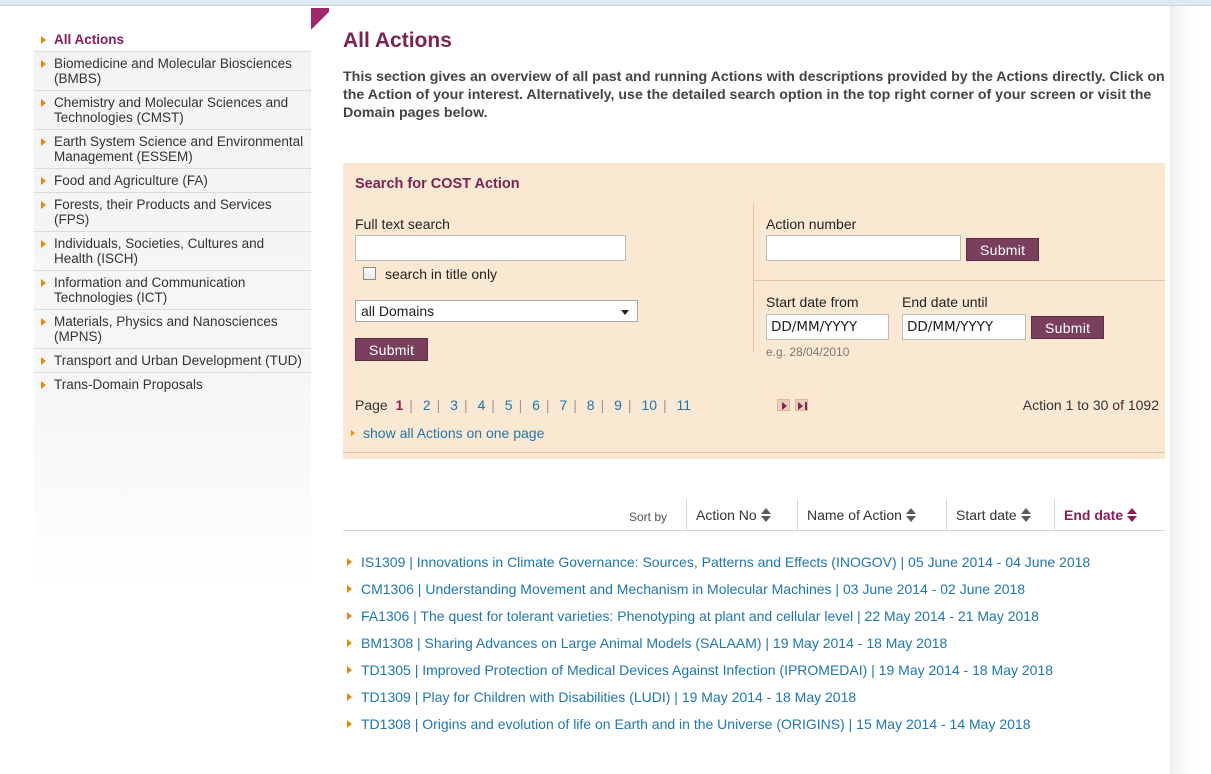  What do you see at coordinates (1094, 515) in the screenshot?
I see `sort-column-label: End date` at bounding box center [1094, 515].